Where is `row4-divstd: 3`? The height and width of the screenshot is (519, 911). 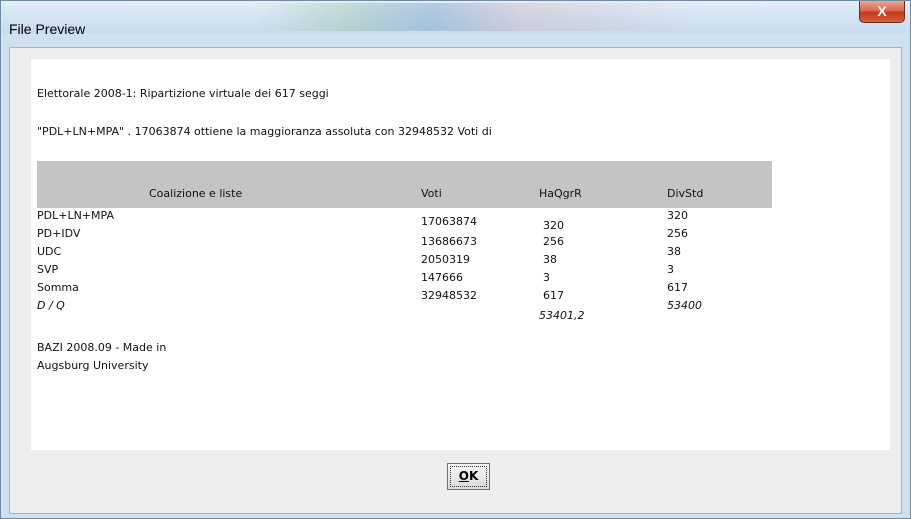
row4-divstd: 3 is located at coordinates (670, 269).